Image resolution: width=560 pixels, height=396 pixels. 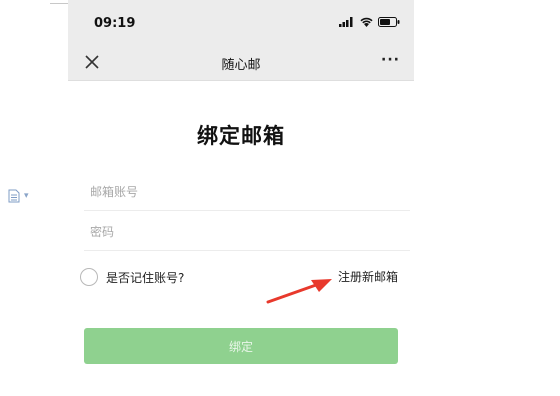 I want to click on document-icon, so click(x=14, y=196).